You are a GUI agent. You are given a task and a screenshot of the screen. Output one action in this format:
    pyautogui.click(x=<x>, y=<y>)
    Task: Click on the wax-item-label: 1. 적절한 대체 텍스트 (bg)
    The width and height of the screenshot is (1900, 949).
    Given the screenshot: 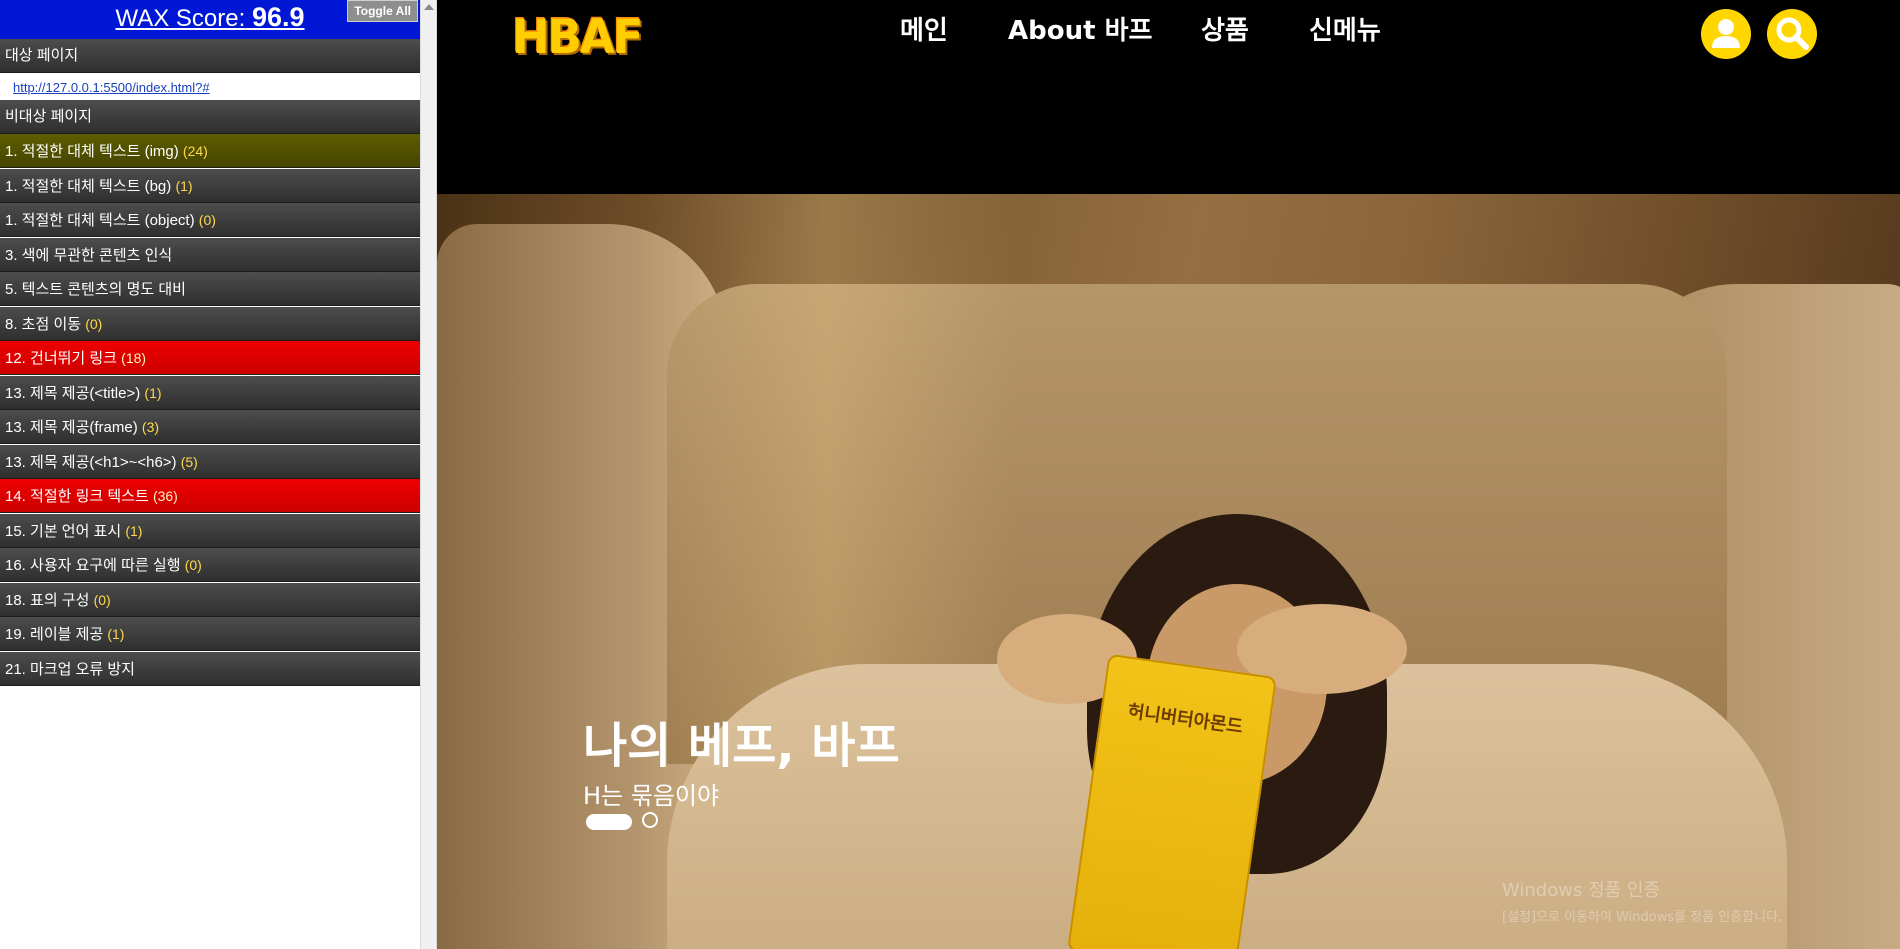 What is the action you would take?
    pyautogui.click(x=88, y=186)
    